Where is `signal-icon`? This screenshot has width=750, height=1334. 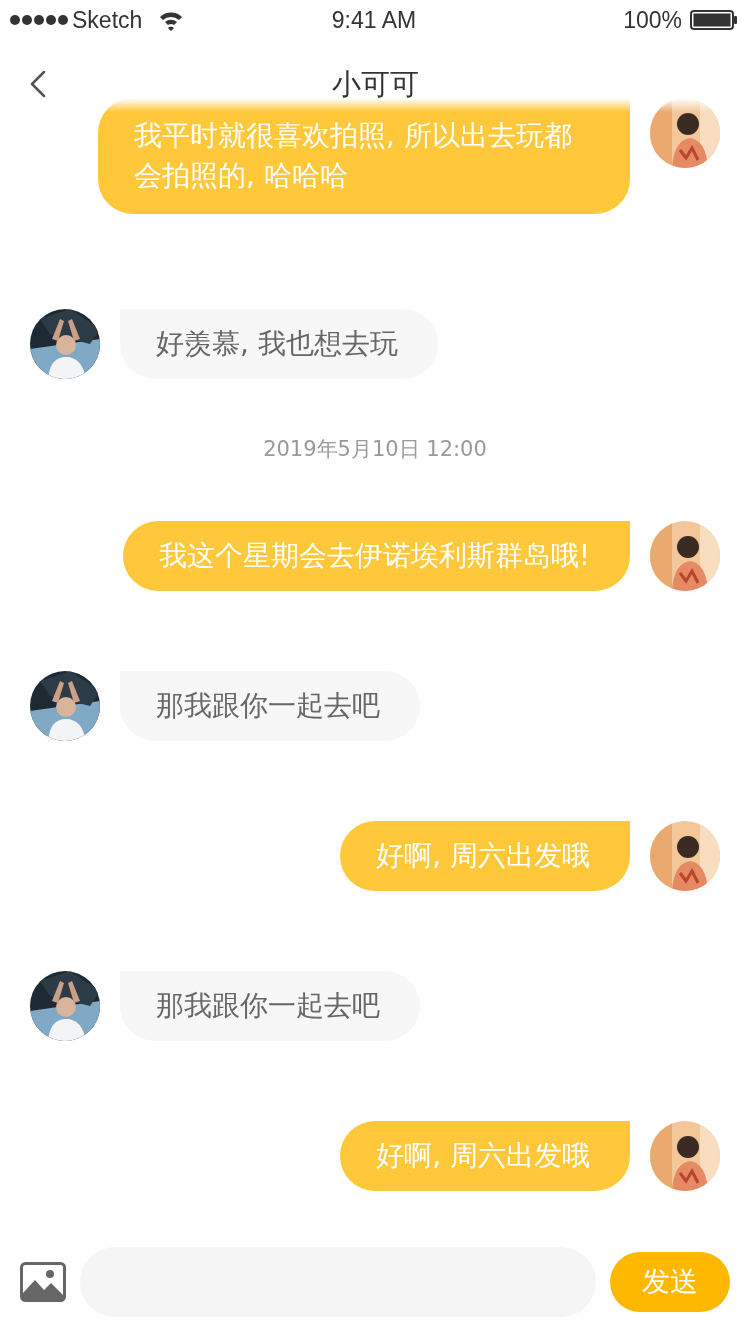
signal-icon is located at coordinates (39, 20).